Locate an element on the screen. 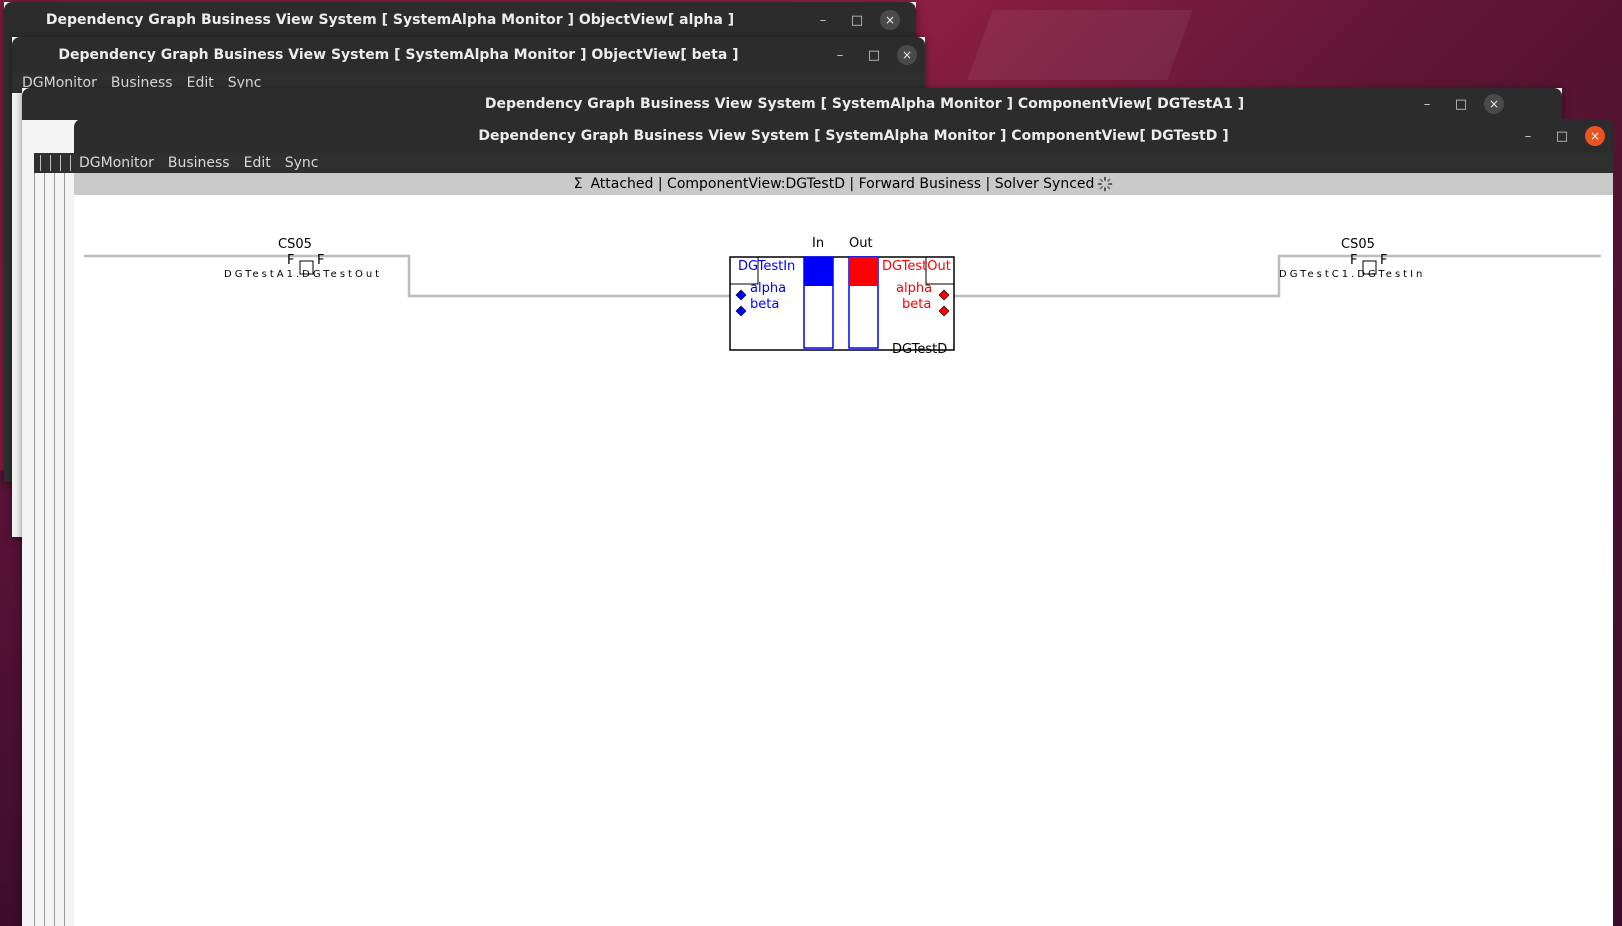 Image resolution: width=1622 pixels, height=926 pixels. in-object-beta: beta is located at coordinates (764, 304).